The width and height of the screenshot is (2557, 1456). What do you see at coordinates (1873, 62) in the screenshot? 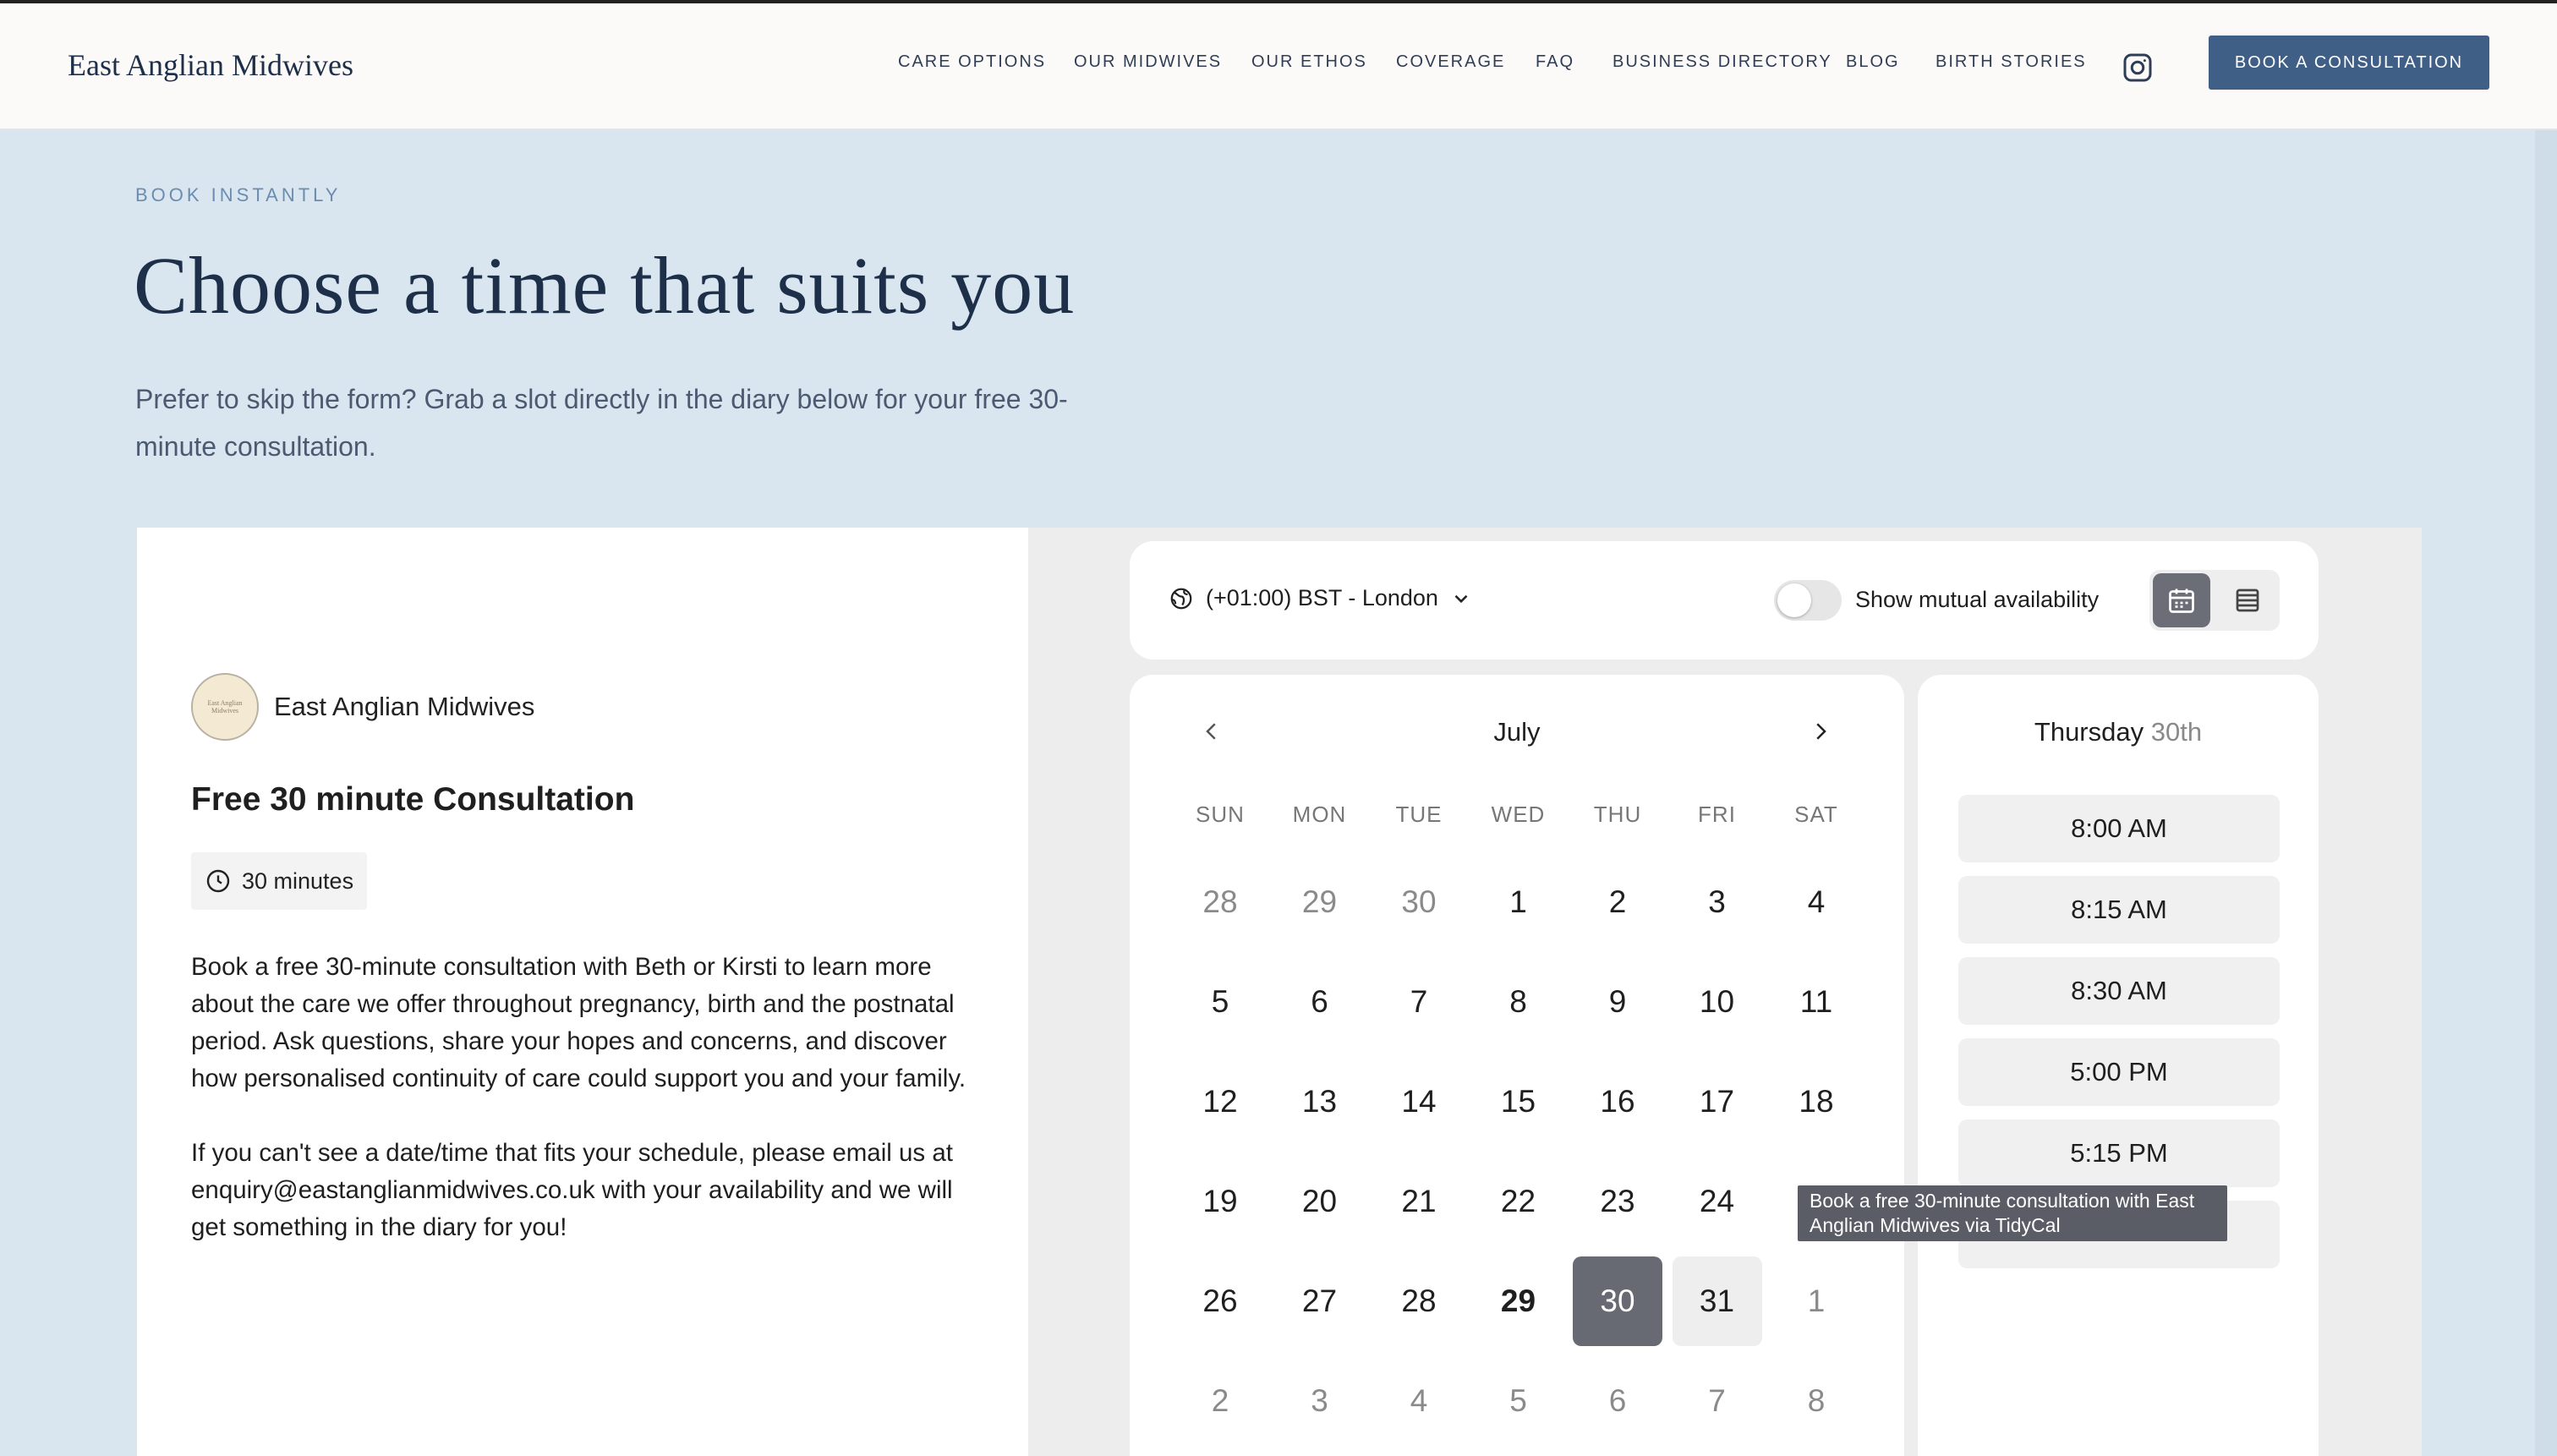
I see `nav-blog: BLOG` at bounding box center [1873, 62].